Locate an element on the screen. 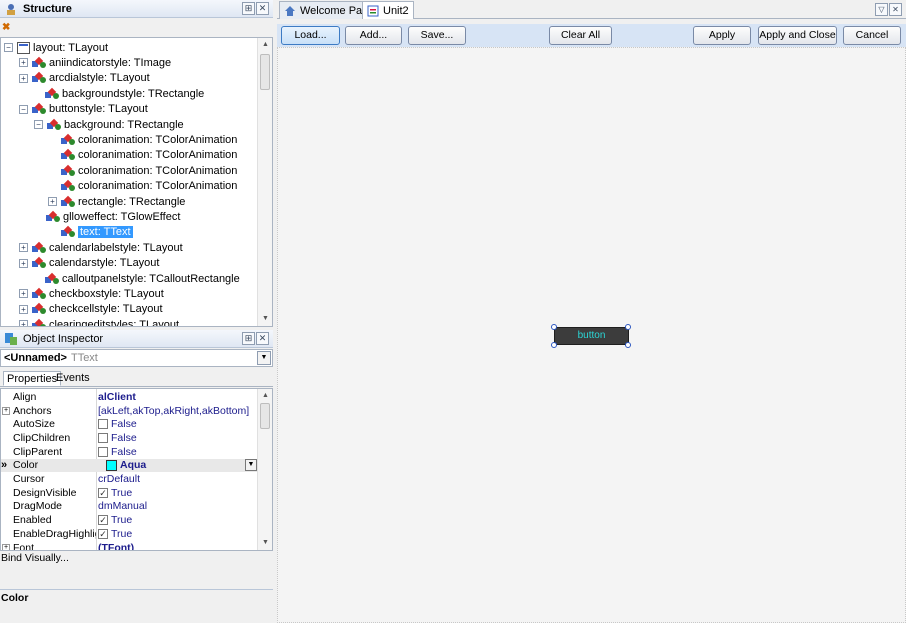 This screenshot has width=906, height=623. property-row: + Font (TFont) is located at coordinates (129, 545).